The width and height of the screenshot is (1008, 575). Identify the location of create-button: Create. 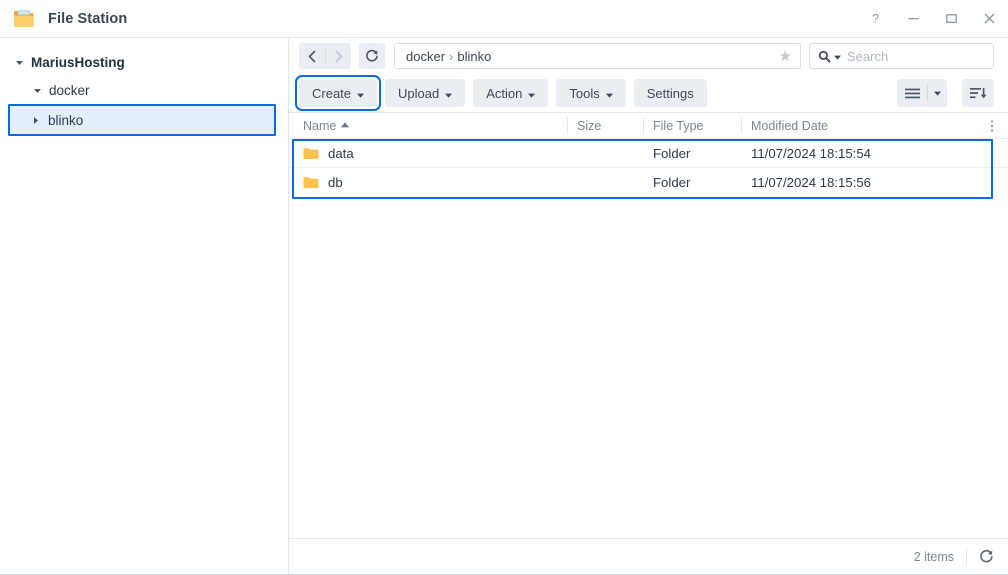
(338, 93).